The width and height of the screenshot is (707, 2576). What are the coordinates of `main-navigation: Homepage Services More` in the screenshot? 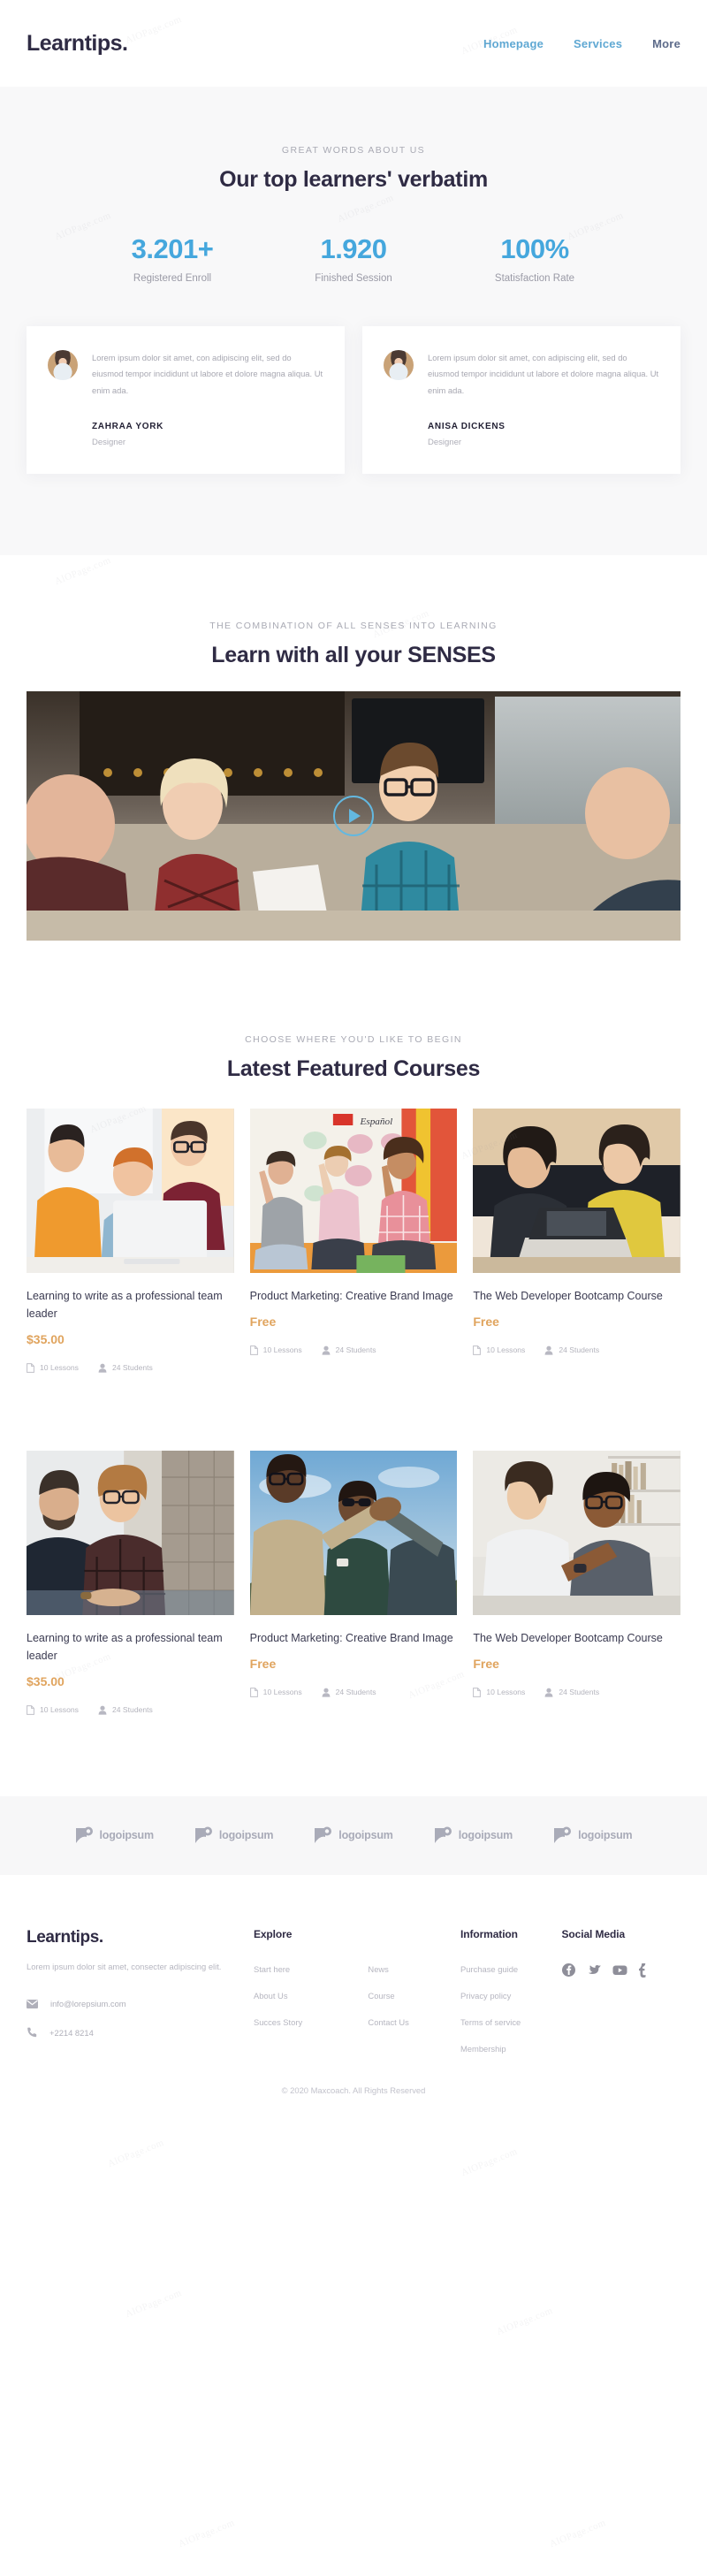 It's located at (581, 43).